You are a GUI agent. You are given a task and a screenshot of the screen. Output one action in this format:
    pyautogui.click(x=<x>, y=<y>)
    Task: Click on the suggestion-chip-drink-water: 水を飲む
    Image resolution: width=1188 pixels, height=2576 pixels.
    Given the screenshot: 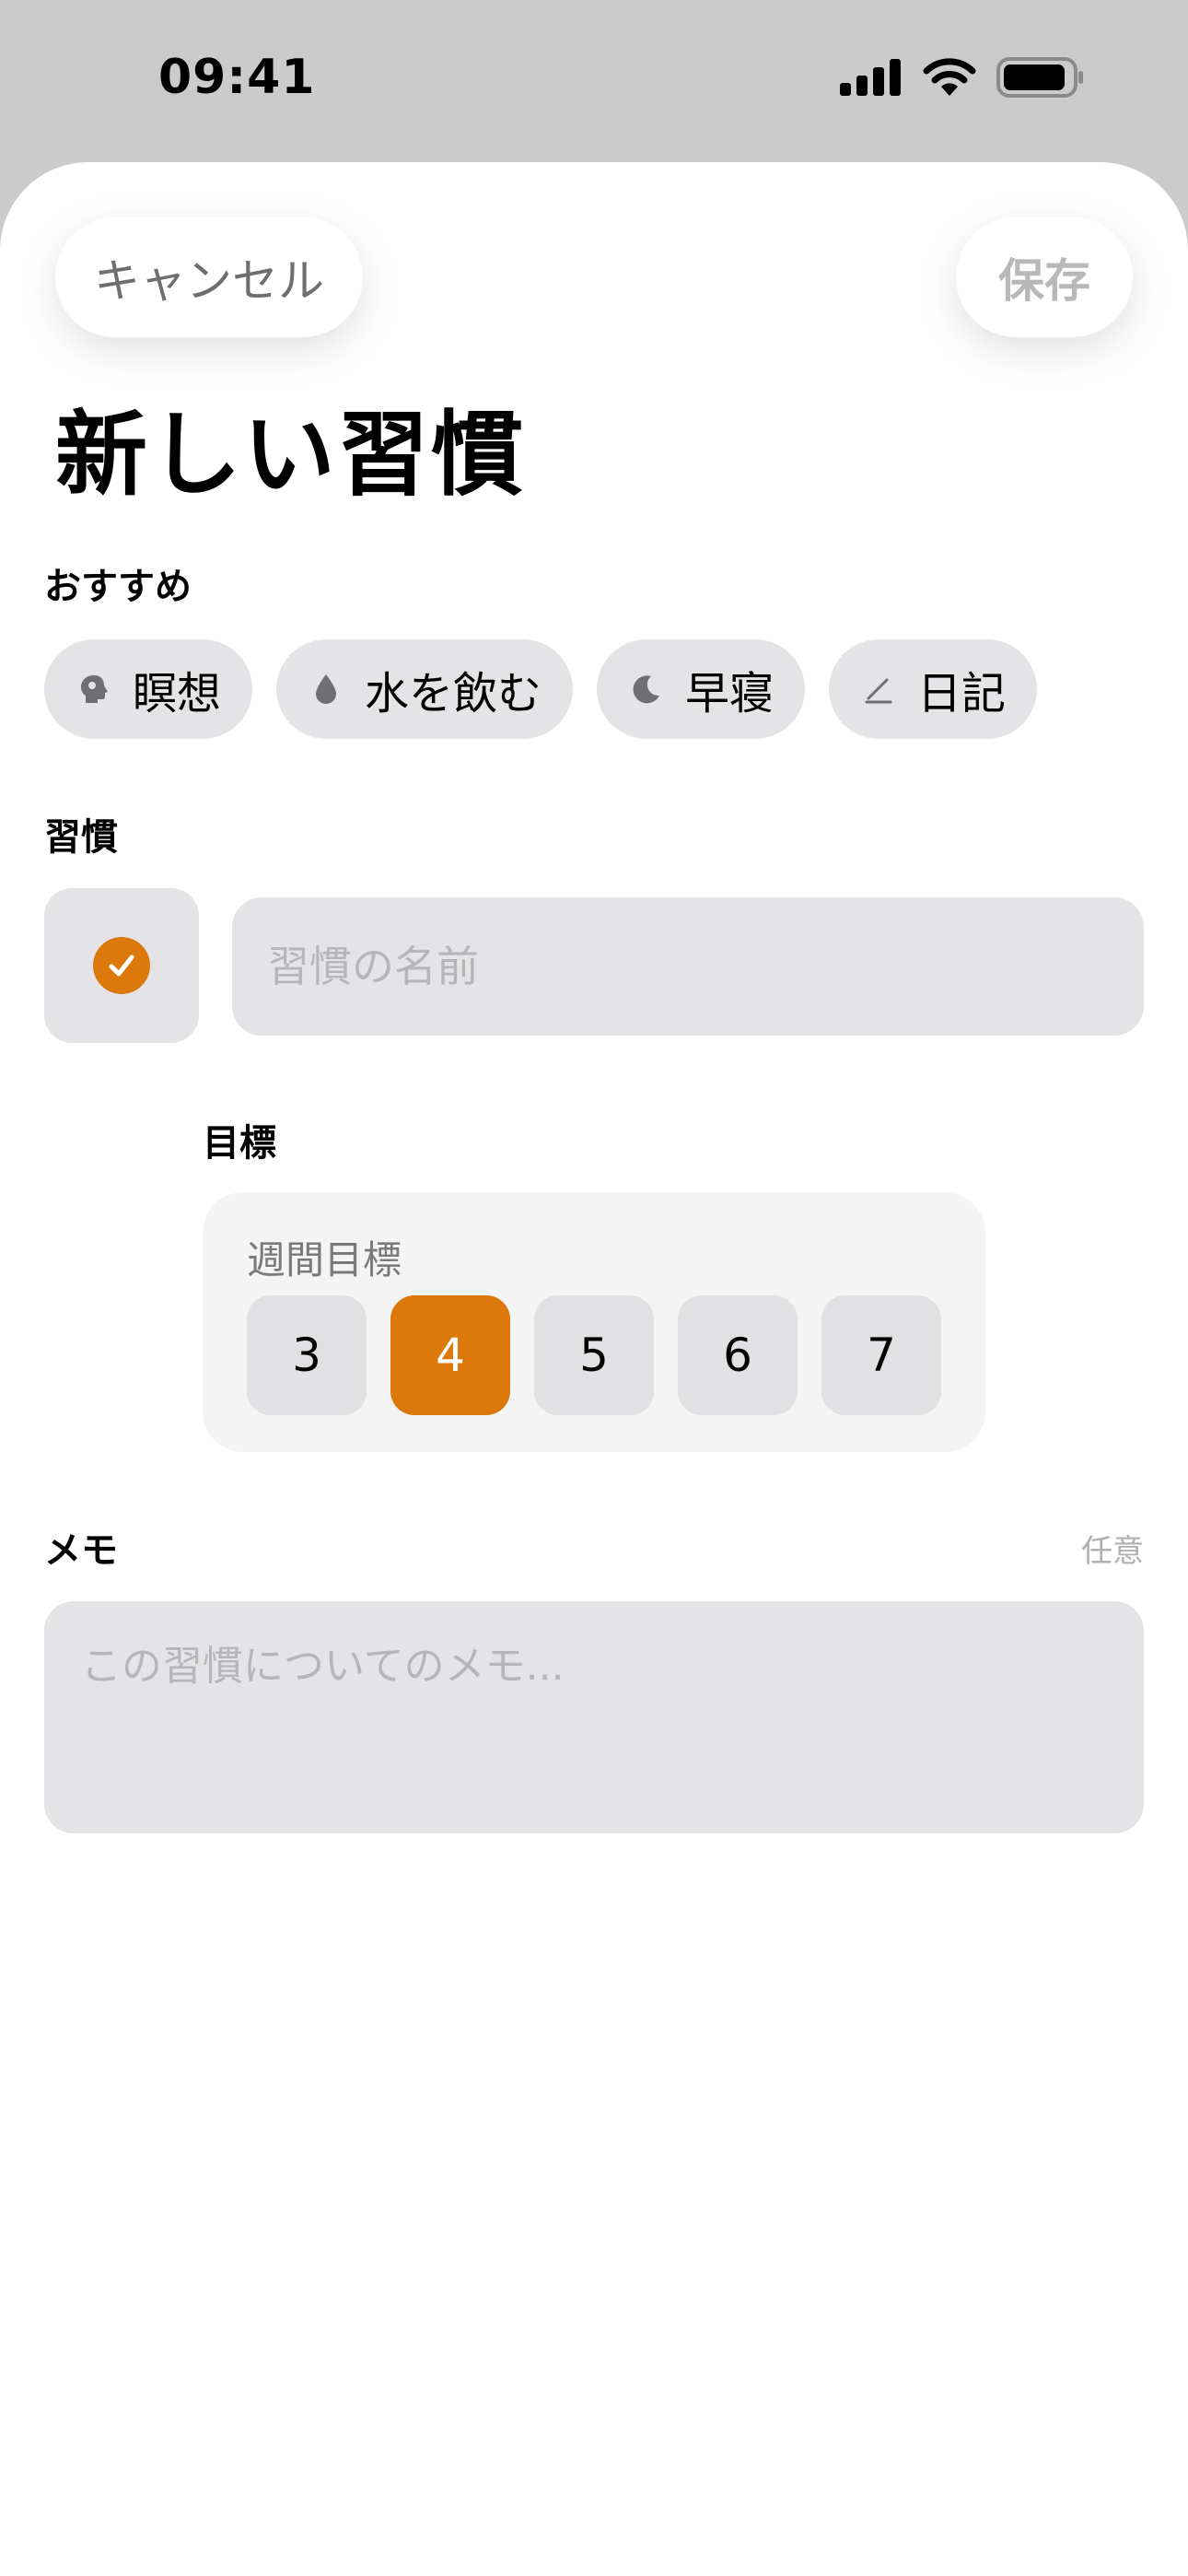 What is the action you would take?
    pyautogui.click(x=425, y=689)
    